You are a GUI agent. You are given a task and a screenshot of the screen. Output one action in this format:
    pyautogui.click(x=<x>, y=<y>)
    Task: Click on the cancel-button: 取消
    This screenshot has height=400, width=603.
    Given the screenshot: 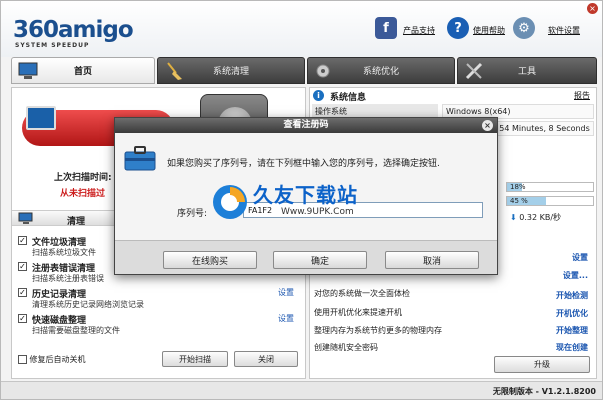 What is the action you would take?
    pyautogui.click(x=432, y=260)
    